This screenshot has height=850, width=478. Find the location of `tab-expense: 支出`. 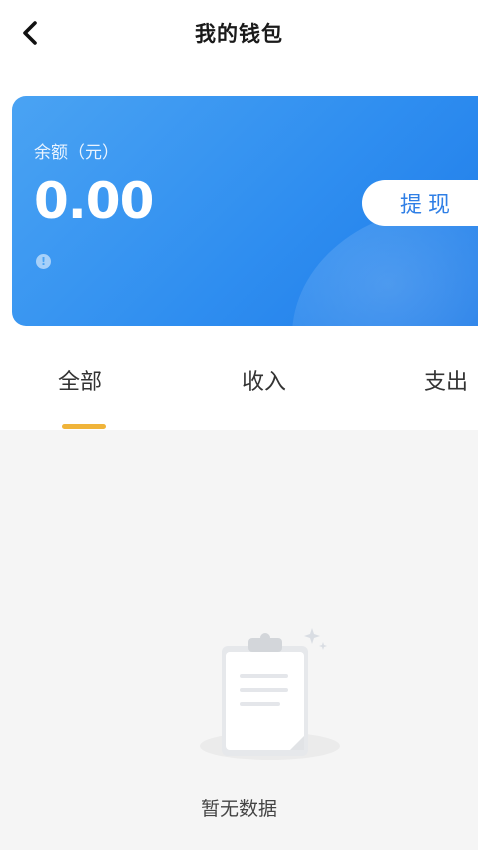

tab-expense: 支出 is located at coordinates (446, 380).